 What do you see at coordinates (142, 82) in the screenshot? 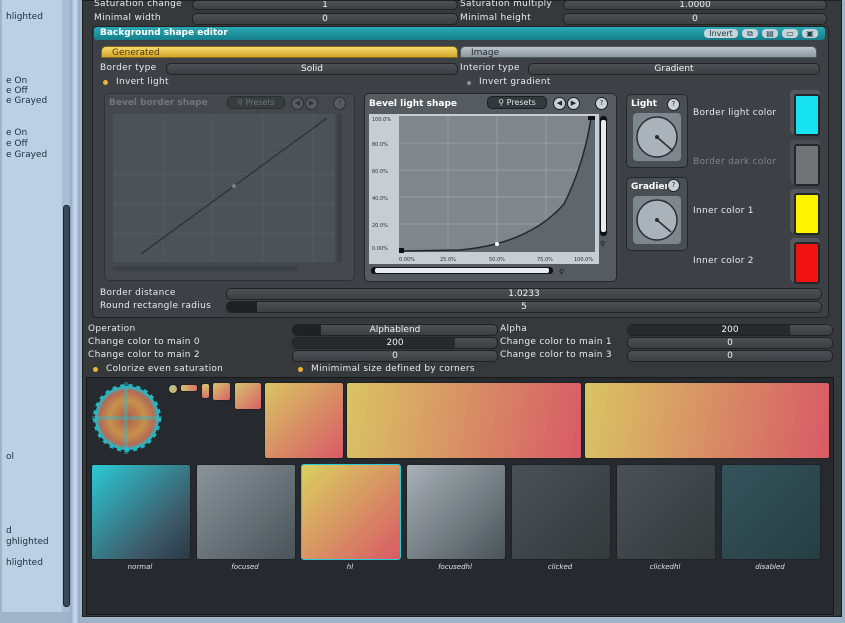
I see `invert-light-label: Invert light` at bounding box center [142, 82].